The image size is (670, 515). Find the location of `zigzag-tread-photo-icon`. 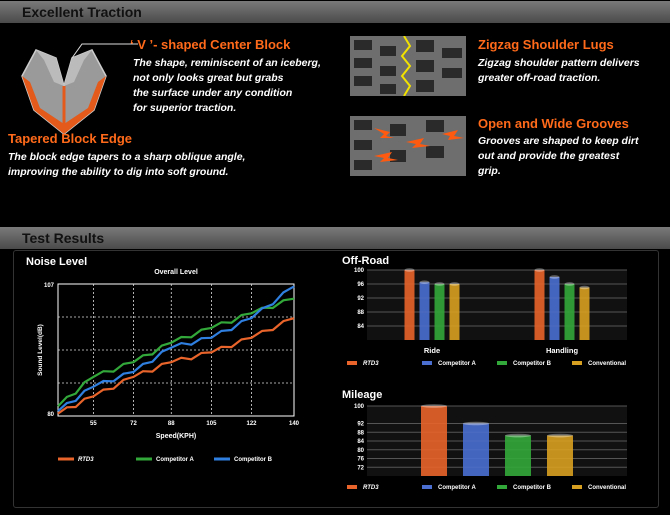

zigzag-tread-photo-icon is located at coordinates (408, 66).